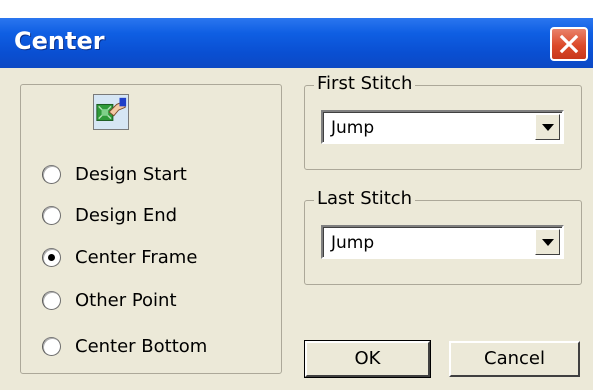  What do you see at coordinates (141, 346) in the screenshot?
I see `radio-label: Center Bottom` at bounding box center [141, 346].